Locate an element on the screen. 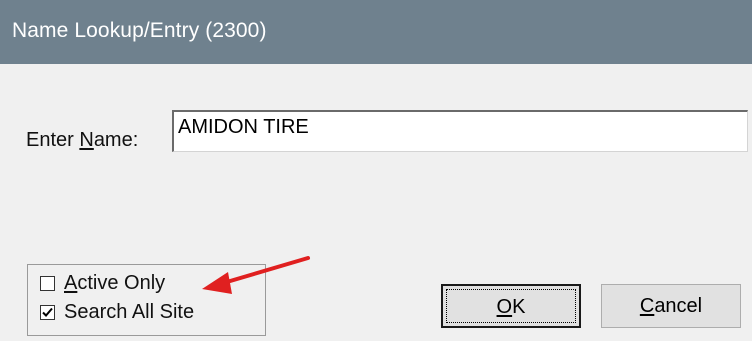 The image size is (753, 352). checkmark-icon is located at coordinates (47, 312).